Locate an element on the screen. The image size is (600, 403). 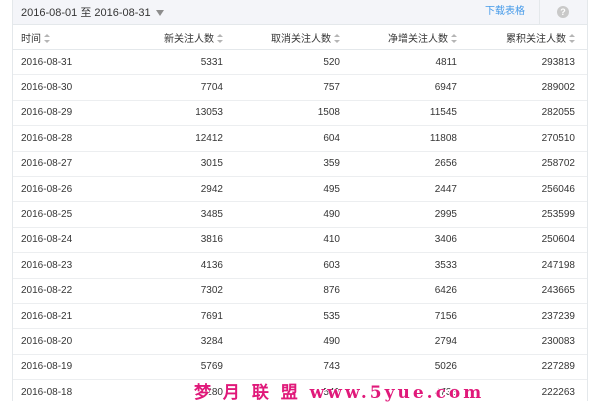
column-header-cumulative: 累积关注人数 is located at coordinates (529, 37).